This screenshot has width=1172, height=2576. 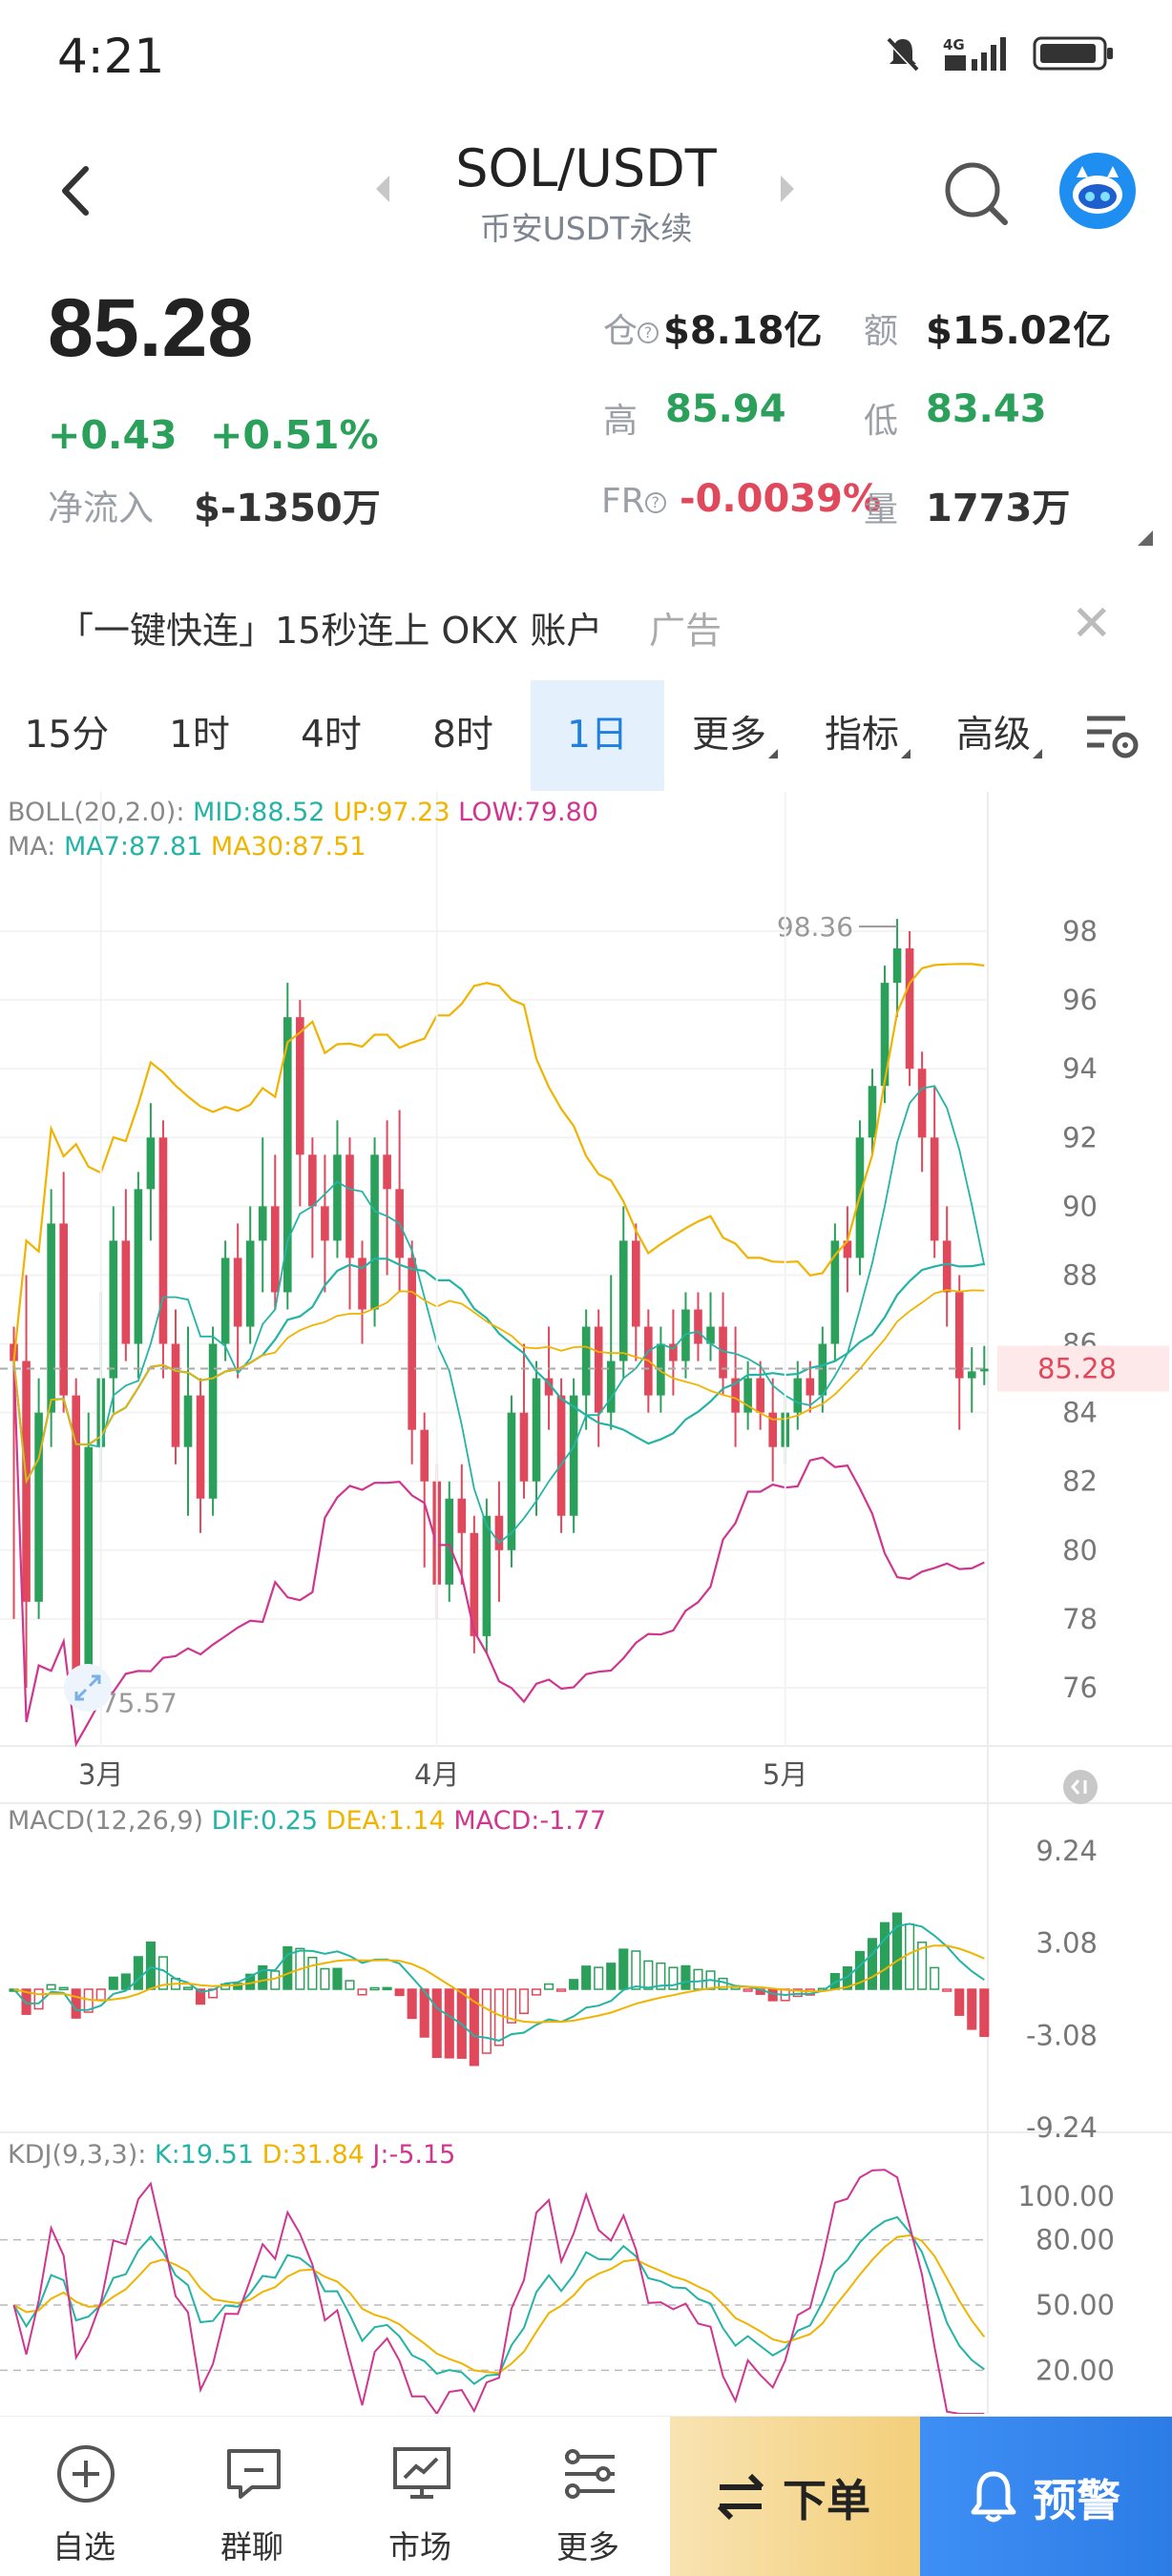 What do you see at coordinates (1067, 1943) in the screenshot?
I see `macd-tick-label: 3.08` at bounding box center [1067, 1943].